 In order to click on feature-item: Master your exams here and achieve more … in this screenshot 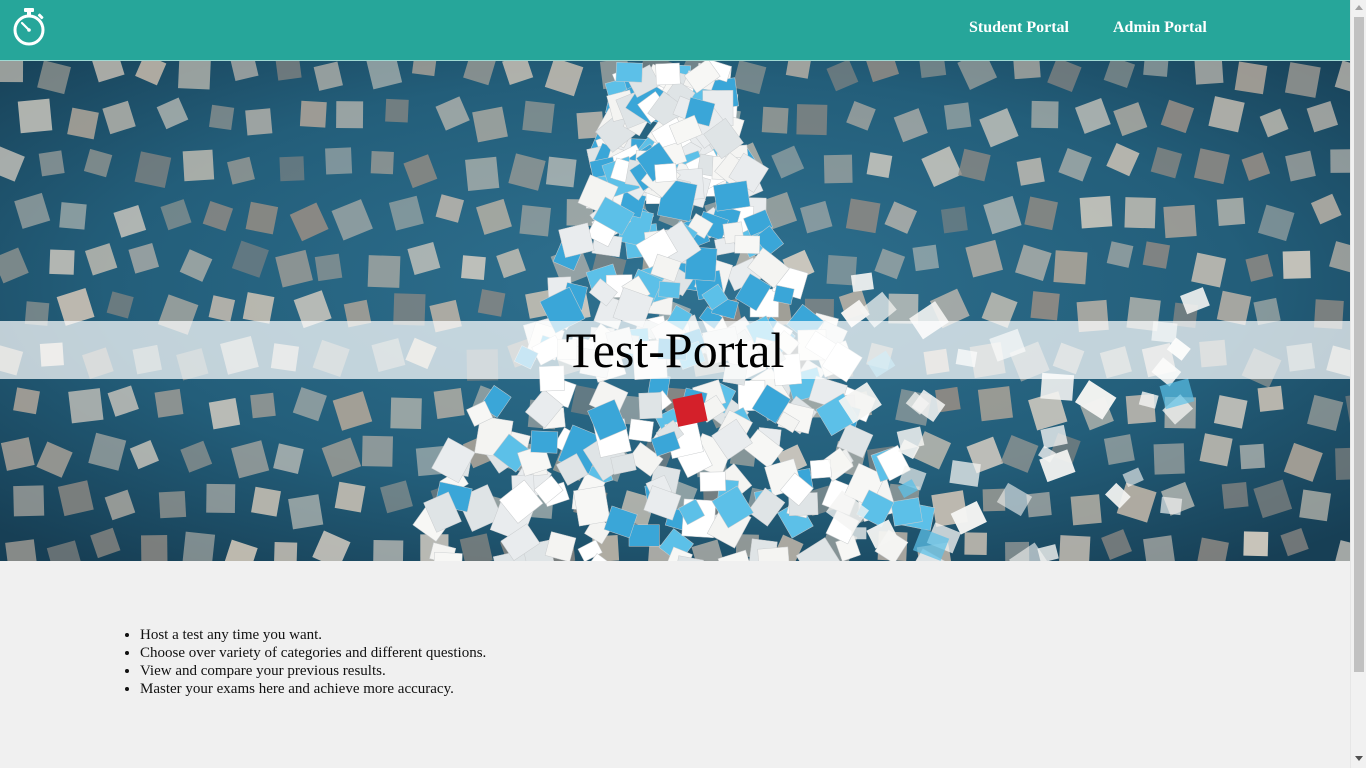, I will do `click(313, 689)`.